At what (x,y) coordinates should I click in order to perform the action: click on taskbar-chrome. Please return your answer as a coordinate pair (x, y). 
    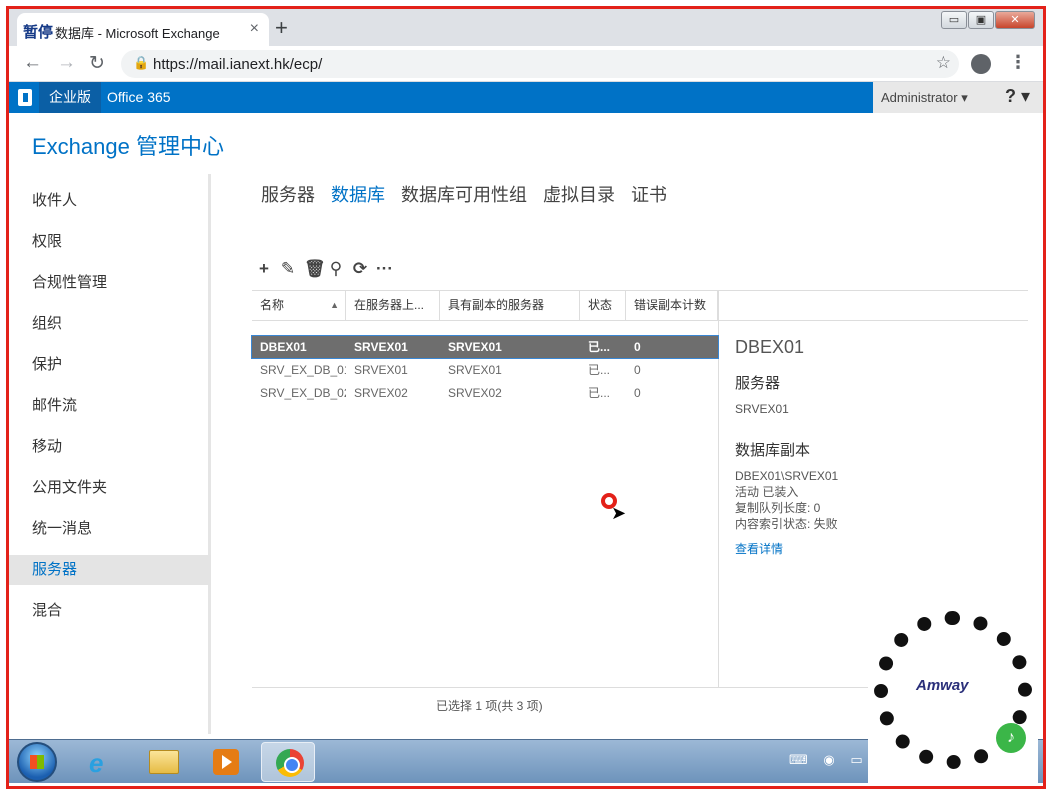
    Looking at the image, I should click on (288, 762).